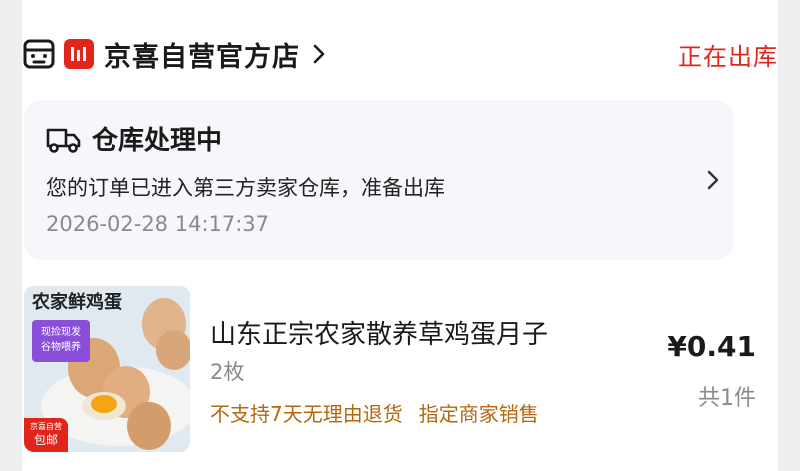 Image resolution: width=800 pixels, height=471 pixels. What do you see at coordinates (61, 347) in the screenshot?
I see `image-tag-line: 谷物喂养` at bounding box center [61, 347].